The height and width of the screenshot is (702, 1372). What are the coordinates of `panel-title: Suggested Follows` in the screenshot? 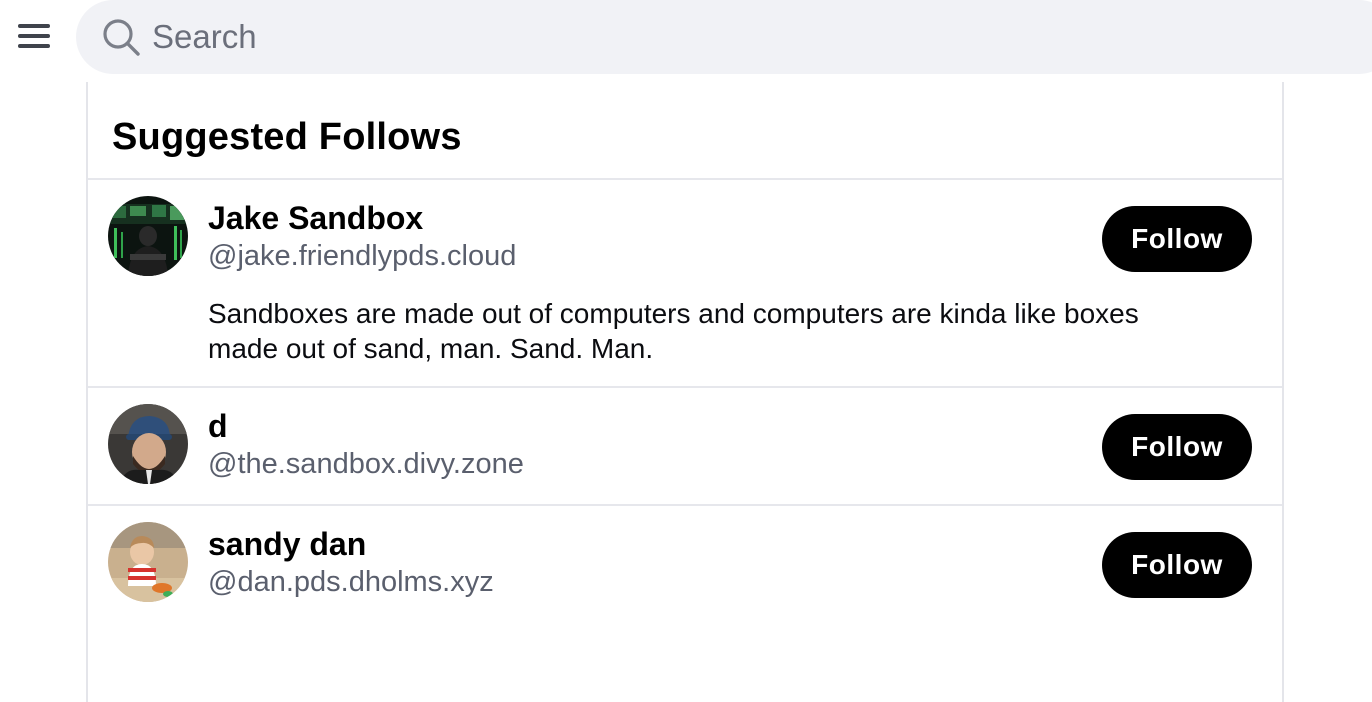 It's located at (287, 137).